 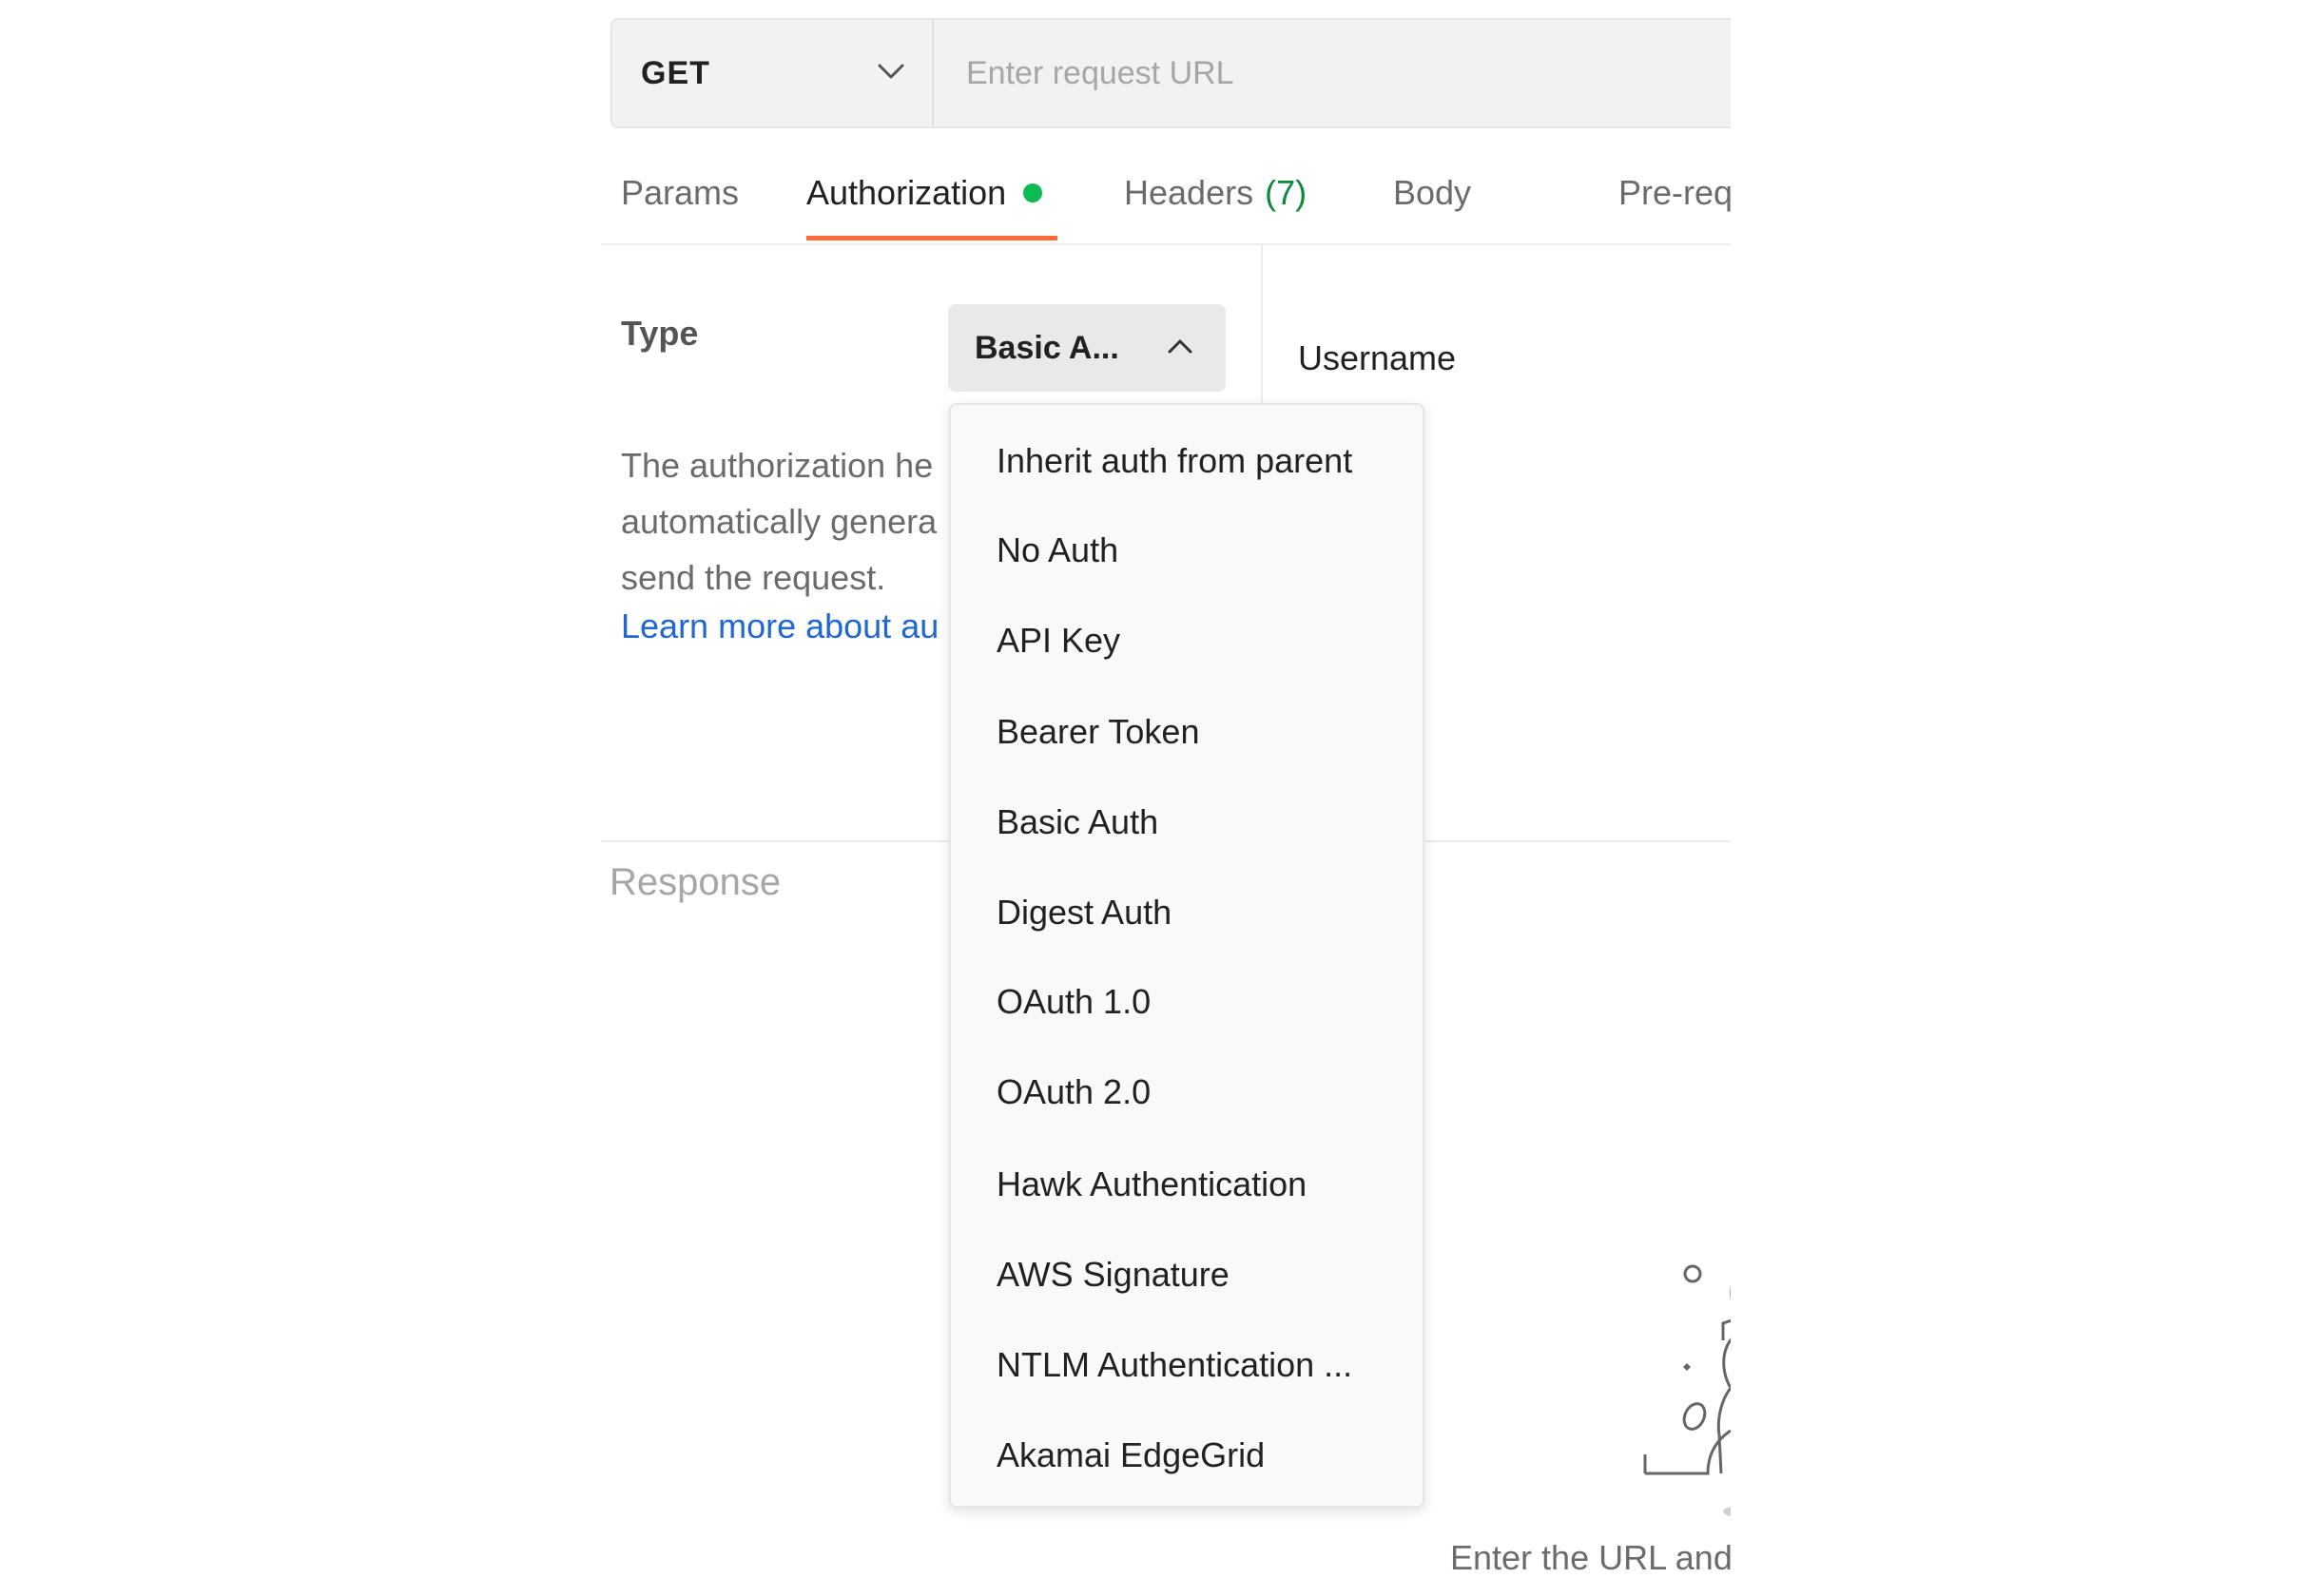 What do you see at coordinates (696, 882) in the screenshot?
I see `response-title: Response` at bounding box center [696, 882].